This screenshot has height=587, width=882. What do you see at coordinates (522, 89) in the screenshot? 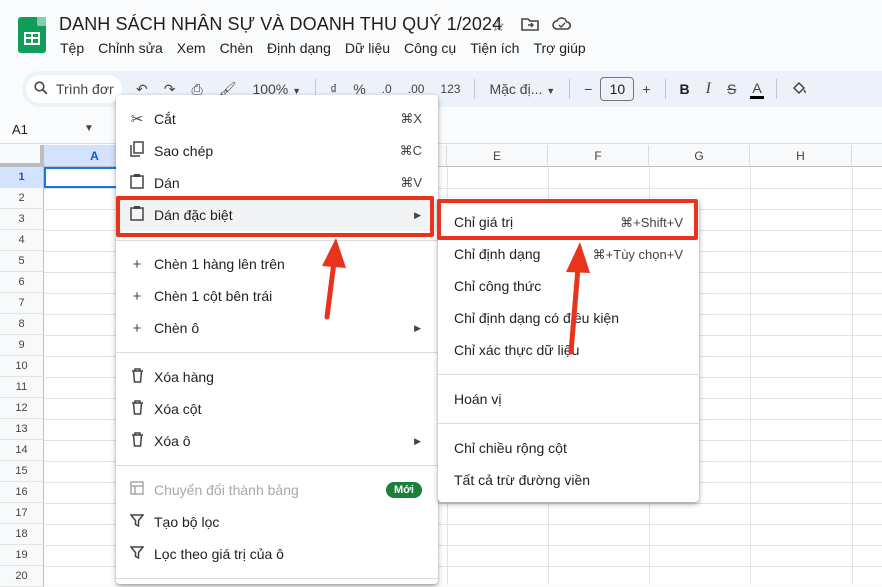
I see `font-family-select: Mặc đị... ▼` at bounding box center [522, 89].